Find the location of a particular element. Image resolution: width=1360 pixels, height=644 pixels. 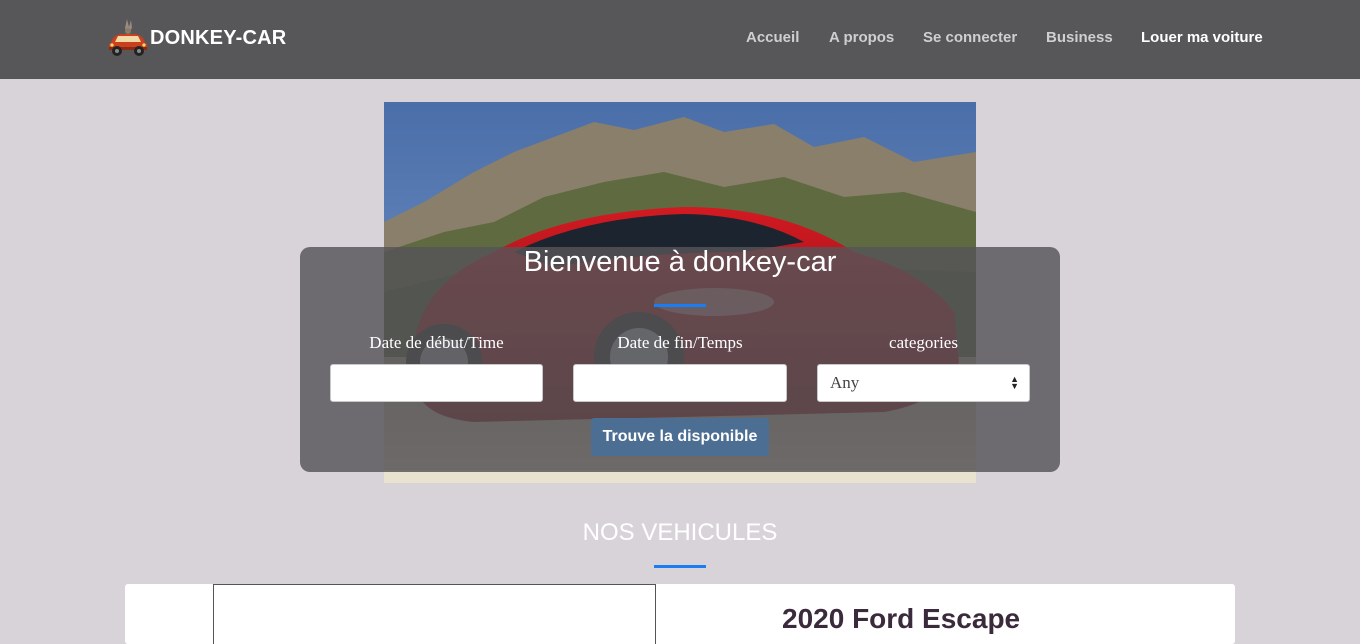

find-available-button: Trouve la disponible is located at coordinates (680, 437).